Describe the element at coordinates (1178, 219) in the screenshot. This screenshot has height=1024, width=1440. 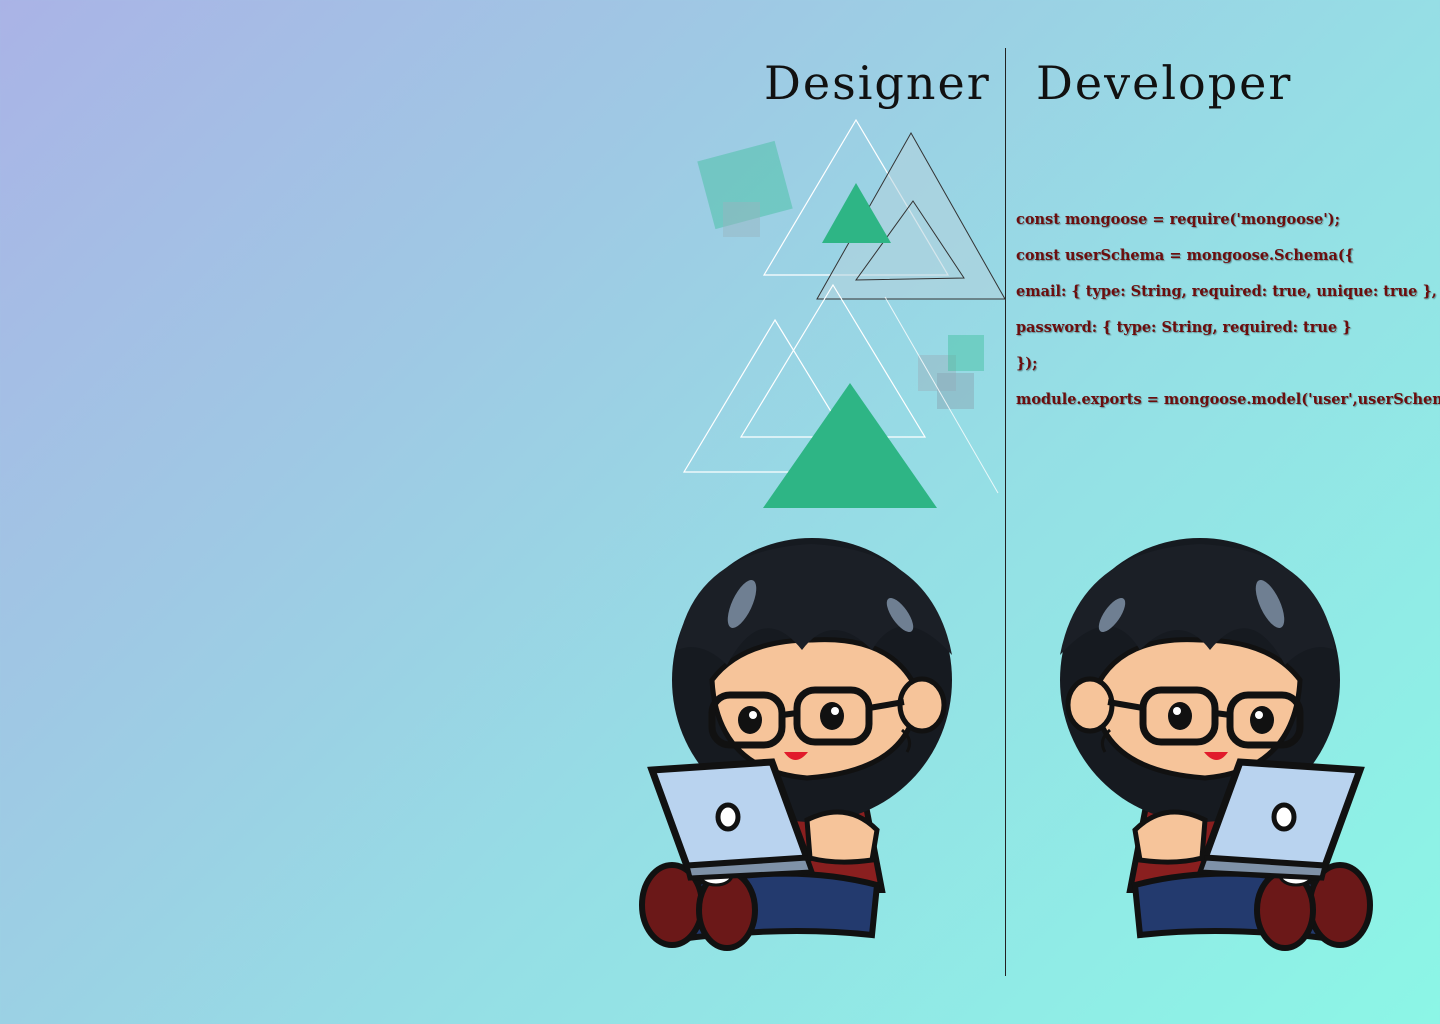
I see `code-line: const mongoose = require('mongoose');` at that location.